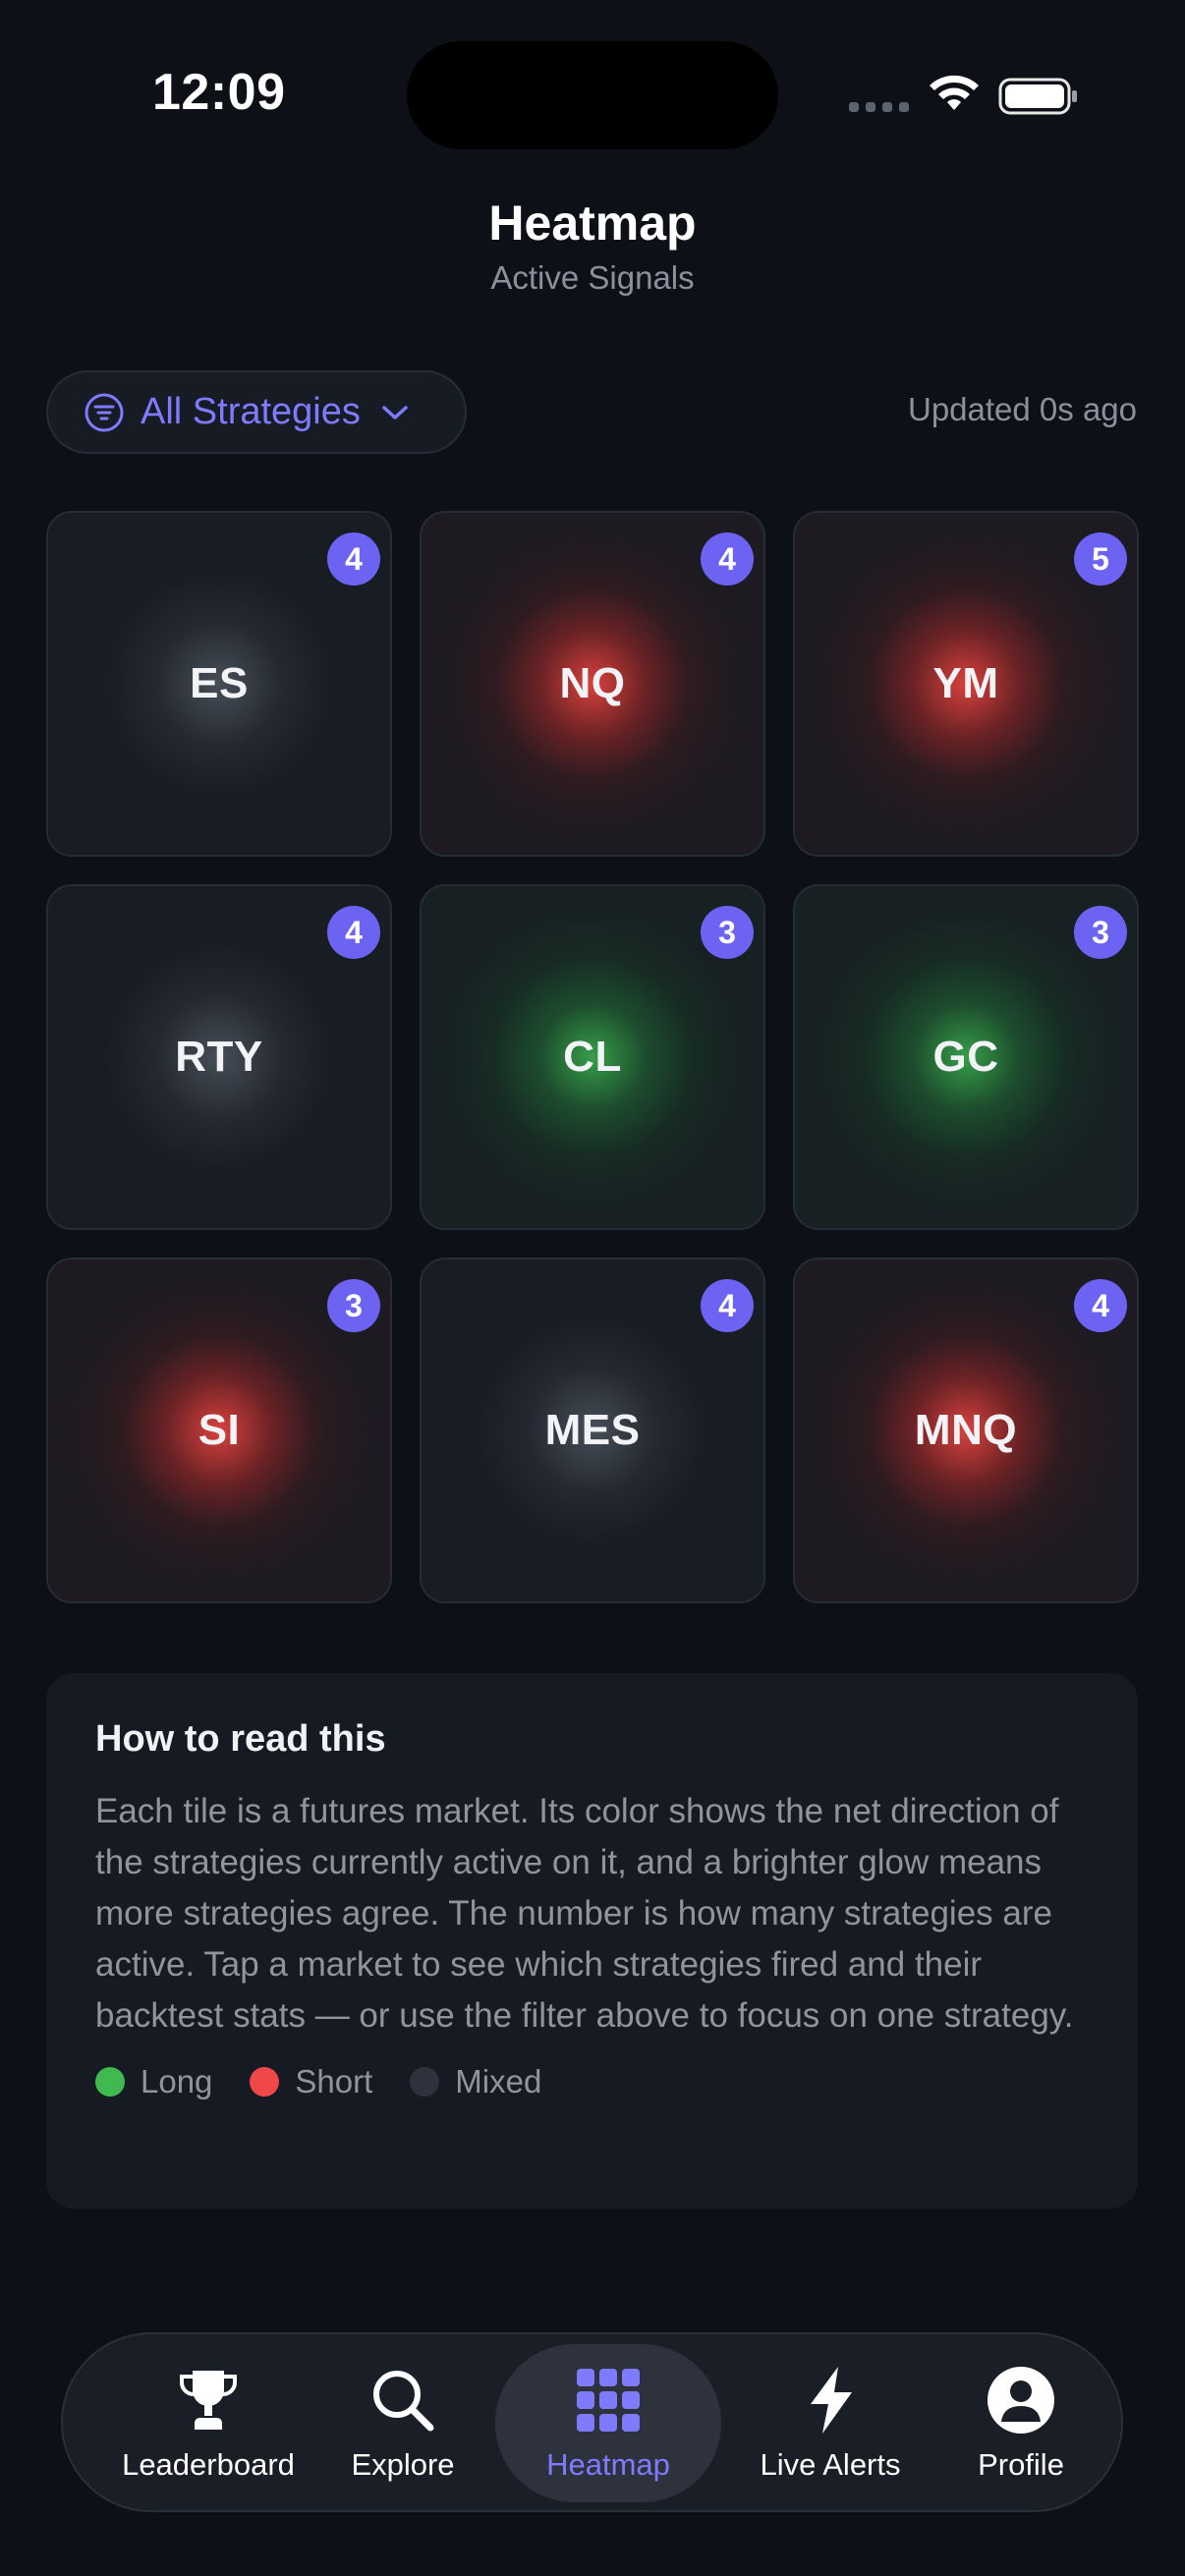 The width and height of the screenshot is (1185, 2576). I want to click on market-tile: YM 5, so click(966, 684).